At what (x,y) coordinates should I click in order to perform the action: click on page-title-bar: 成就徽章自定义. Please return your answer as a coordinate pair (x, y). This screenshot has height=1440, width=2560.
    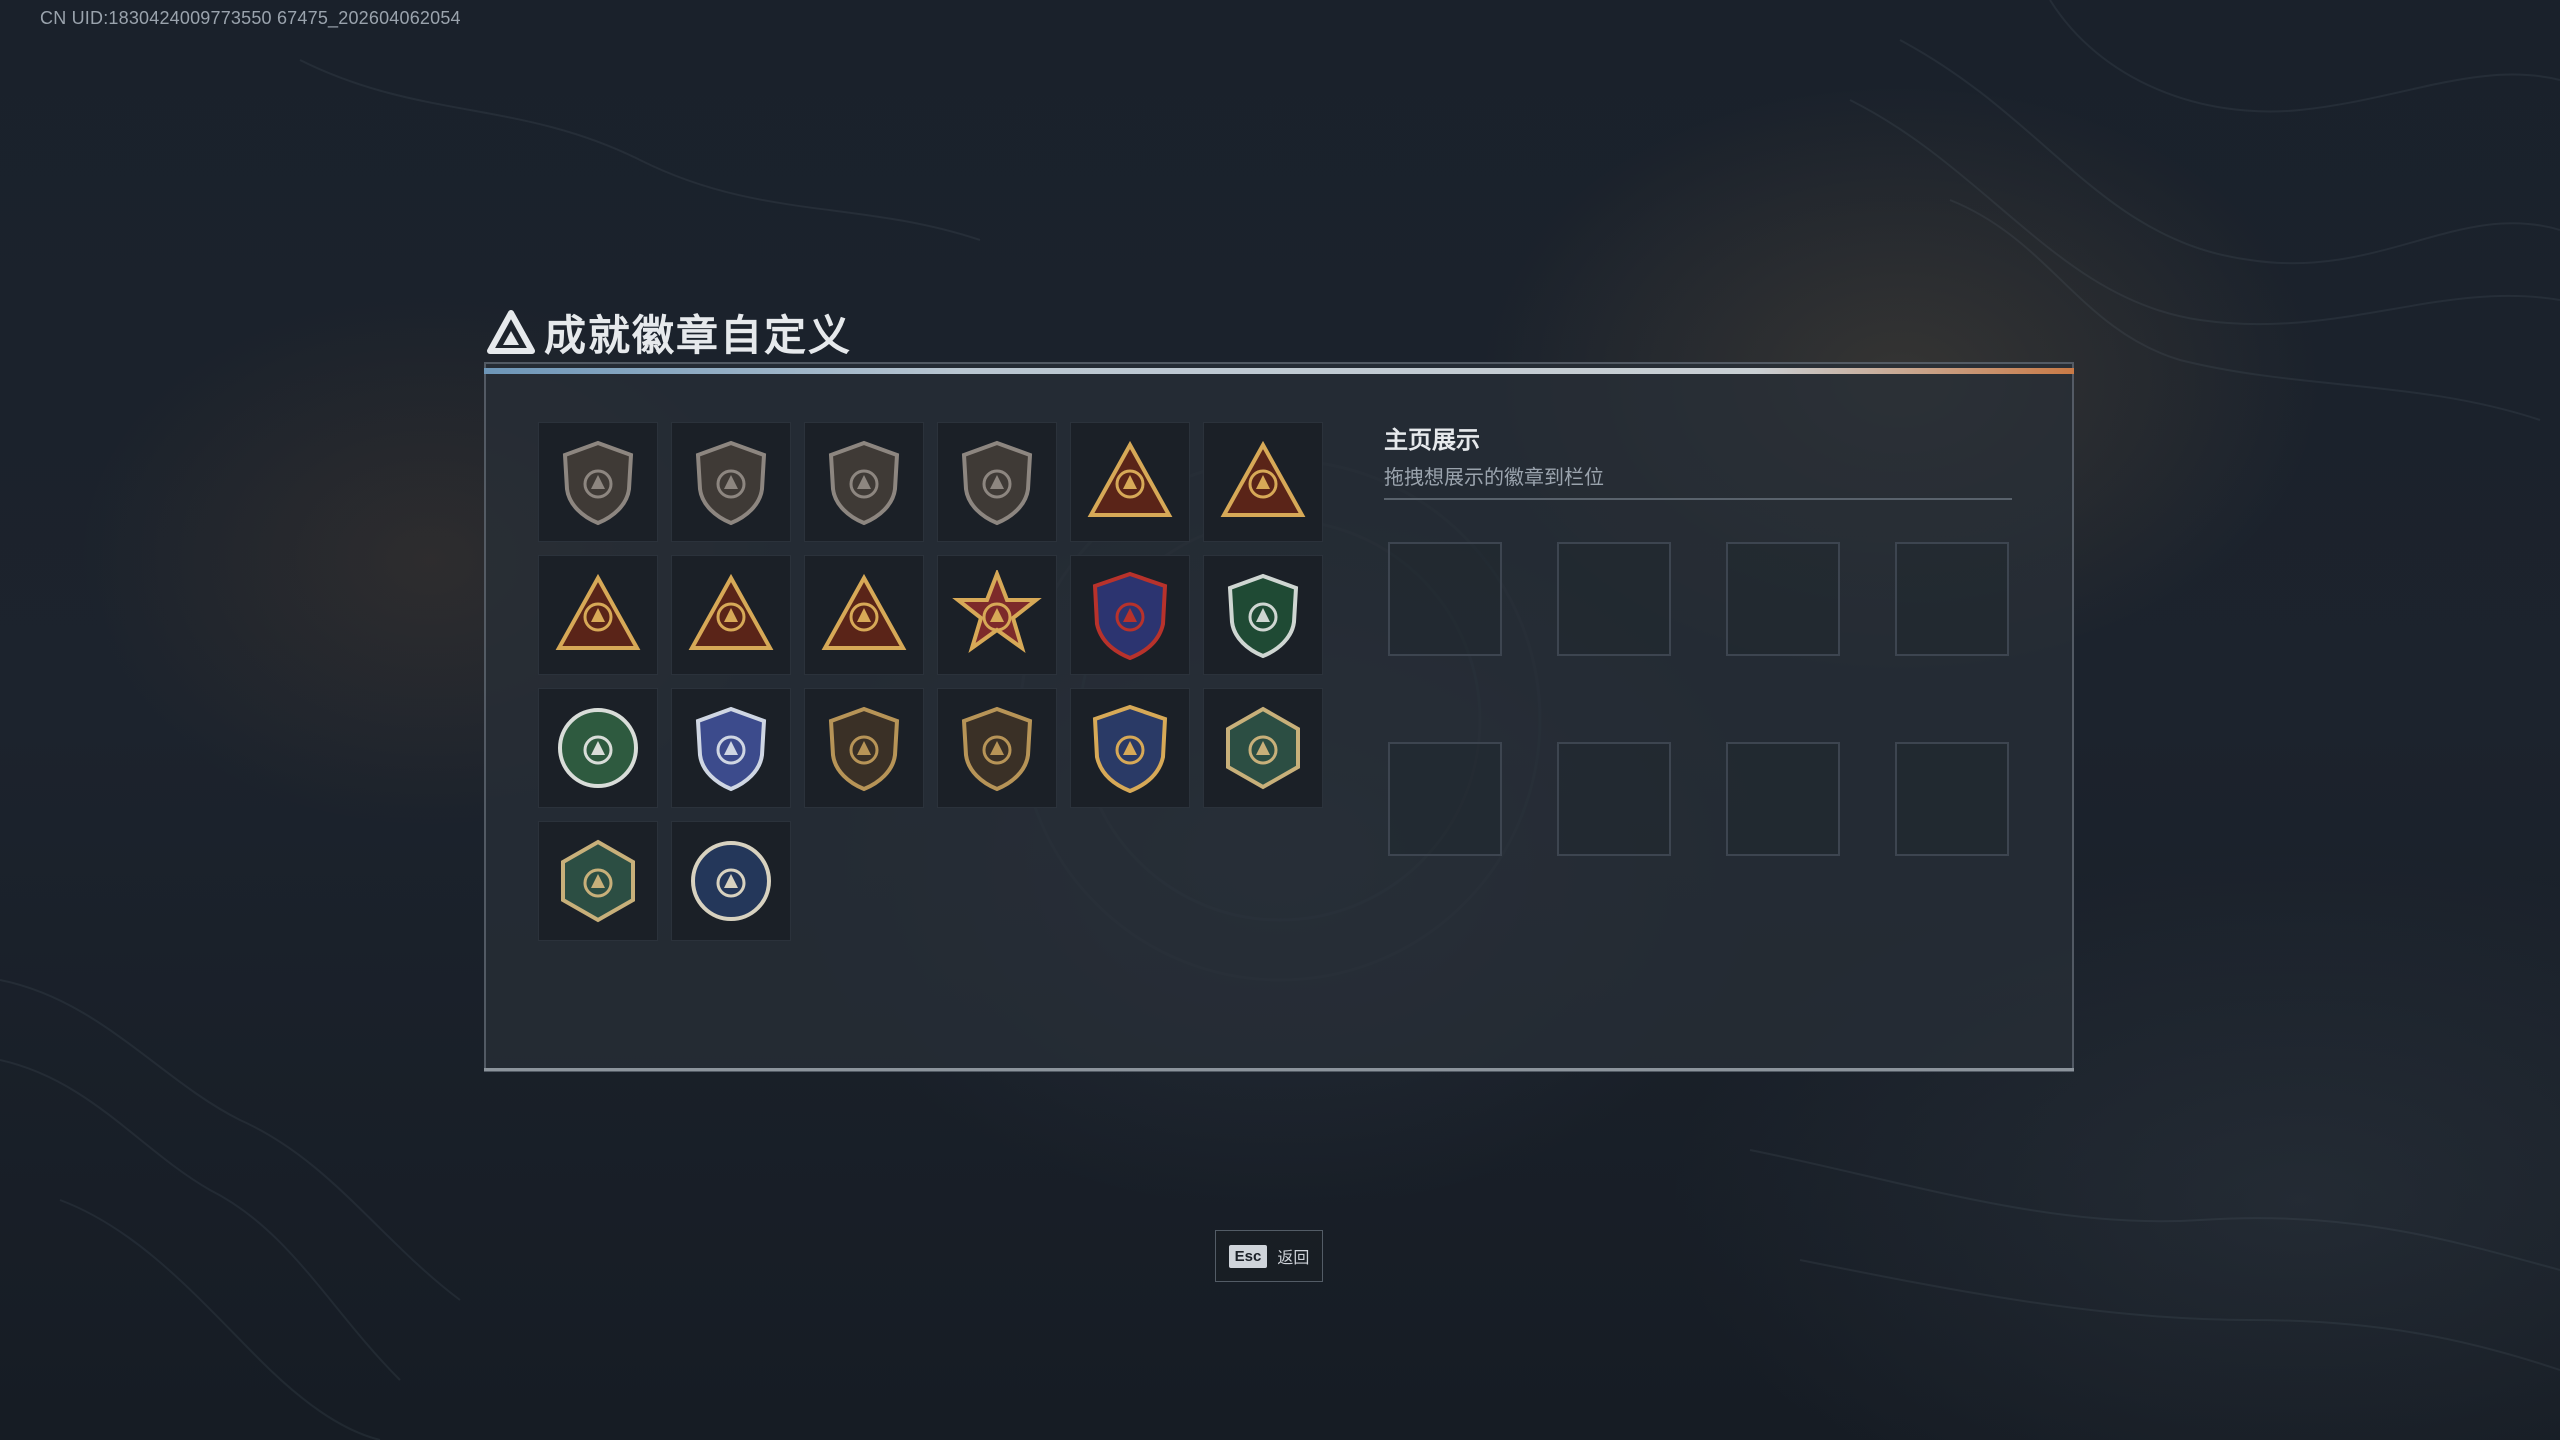
    Looking at the image, I should click on (669, 332).